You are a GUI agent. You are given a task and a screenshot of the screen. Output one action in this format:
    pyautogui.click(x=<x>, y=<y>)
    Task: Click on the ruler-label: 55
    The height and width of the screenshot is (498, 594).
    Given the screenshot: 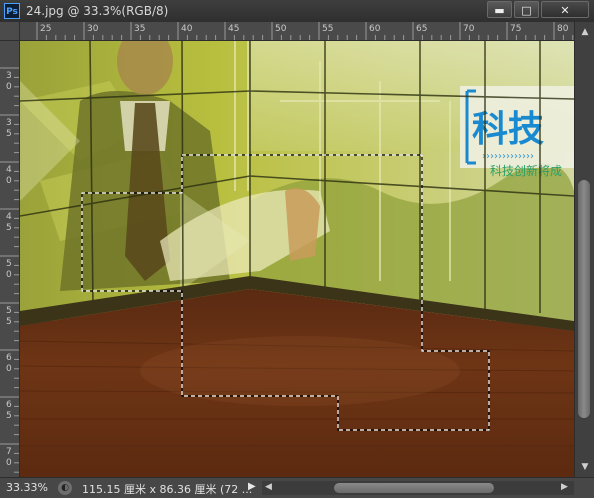 What is the action you would take?
    pyautogui.click(x=328, y=29)
    